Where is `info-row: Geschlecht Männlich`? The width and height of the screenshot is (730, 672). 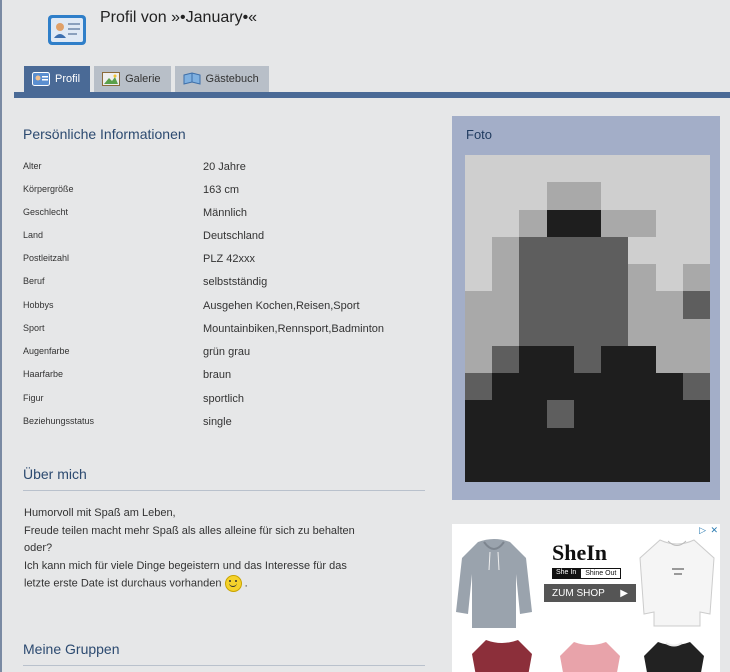
info-row: Geschlecht Männlich is located at coordinates (233, 217).